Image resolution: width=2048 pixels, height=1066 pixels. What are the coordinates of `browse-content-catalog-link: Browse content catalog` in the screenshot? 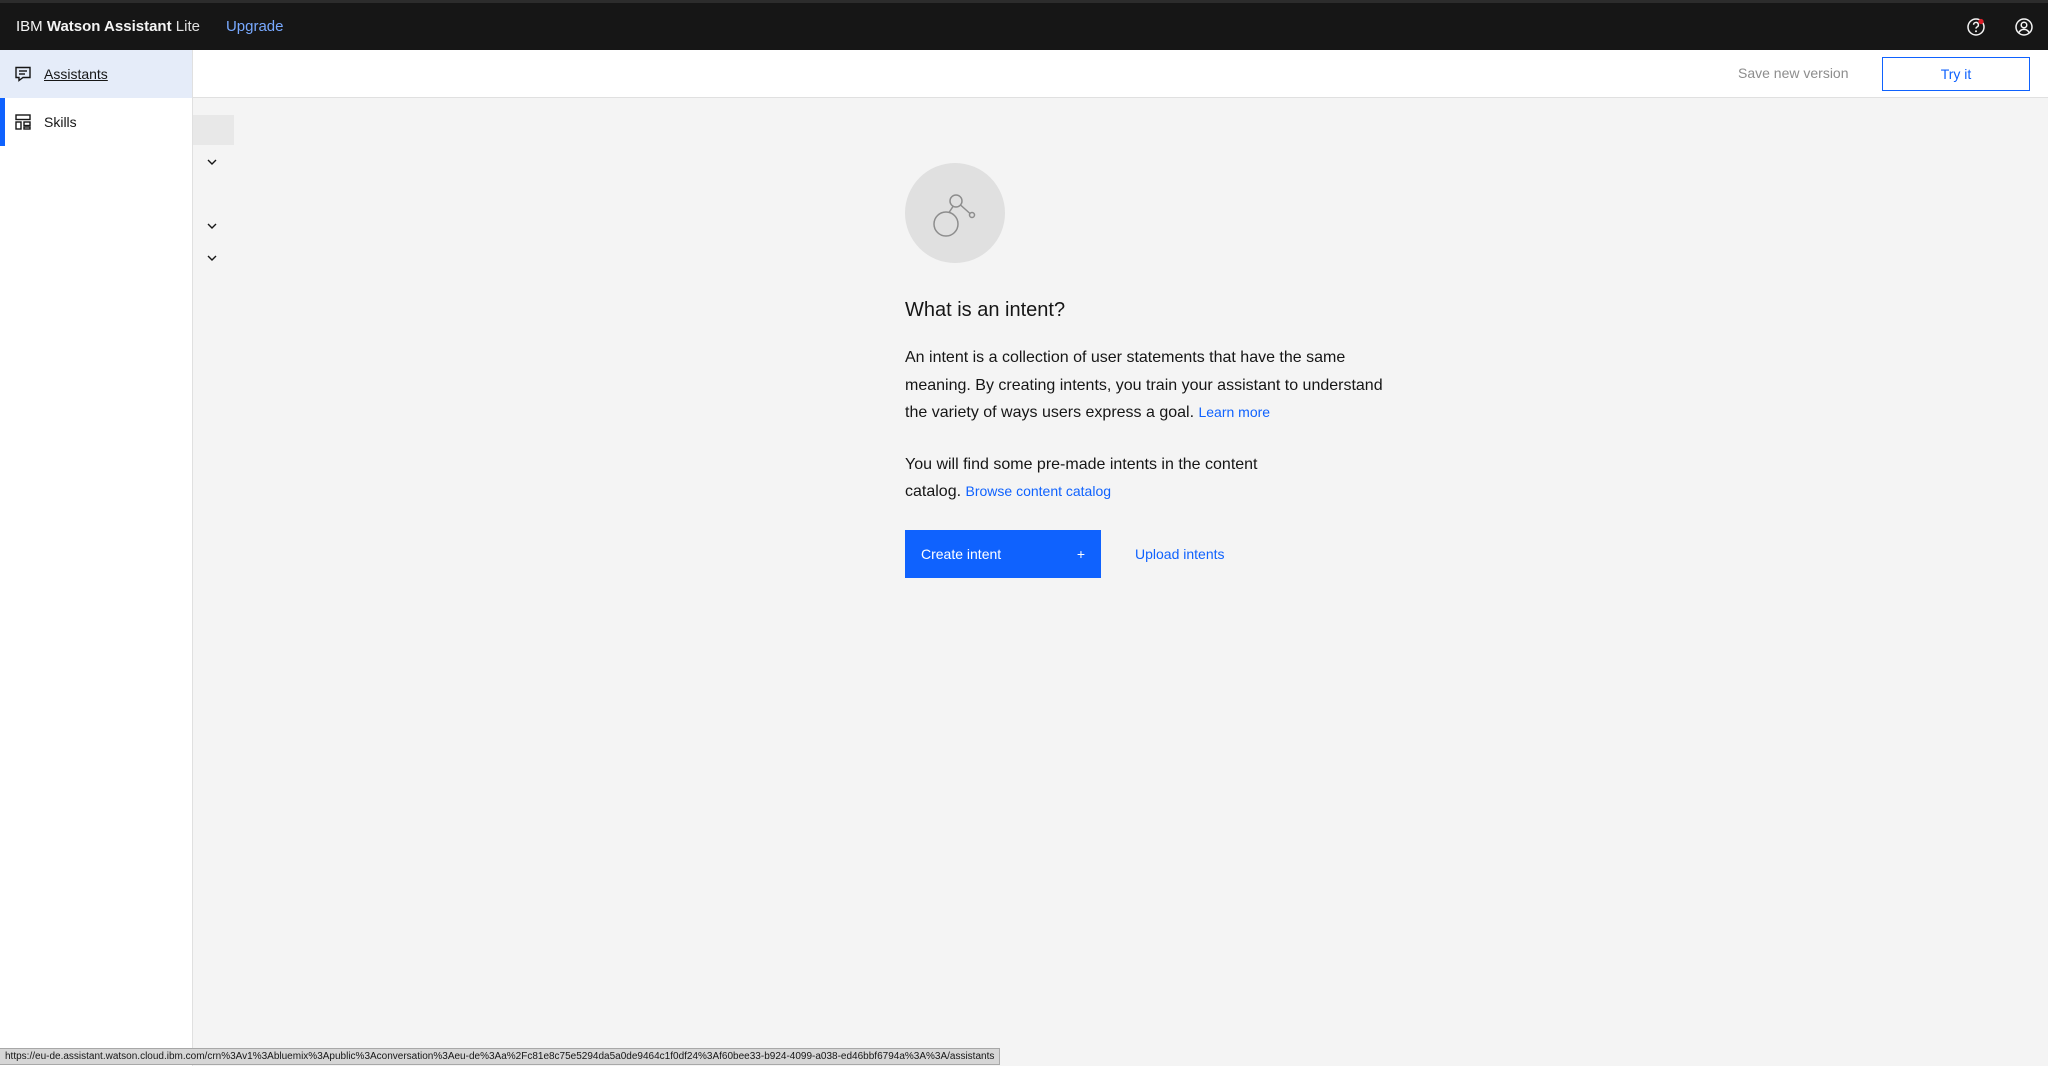 It's located at (1039, 491).